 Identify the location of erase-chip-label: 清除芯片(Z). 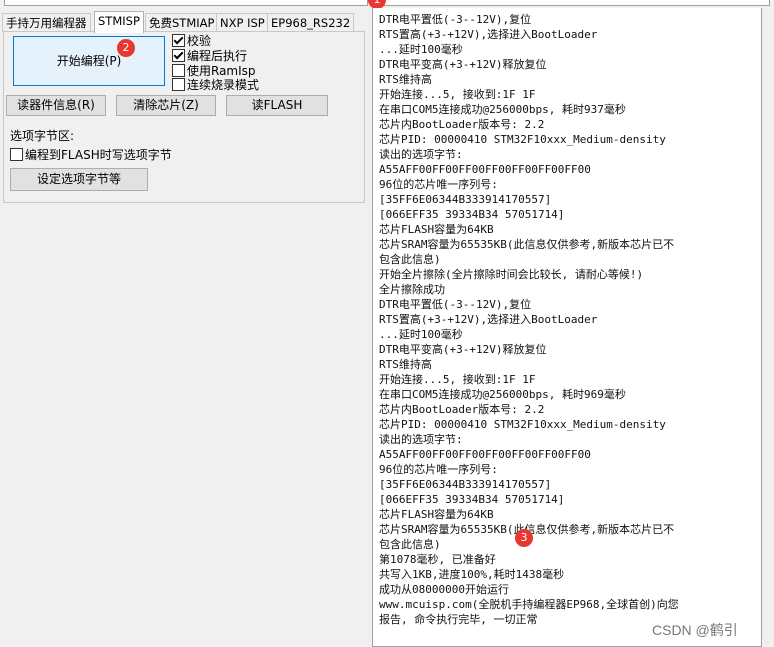
(166, 105).